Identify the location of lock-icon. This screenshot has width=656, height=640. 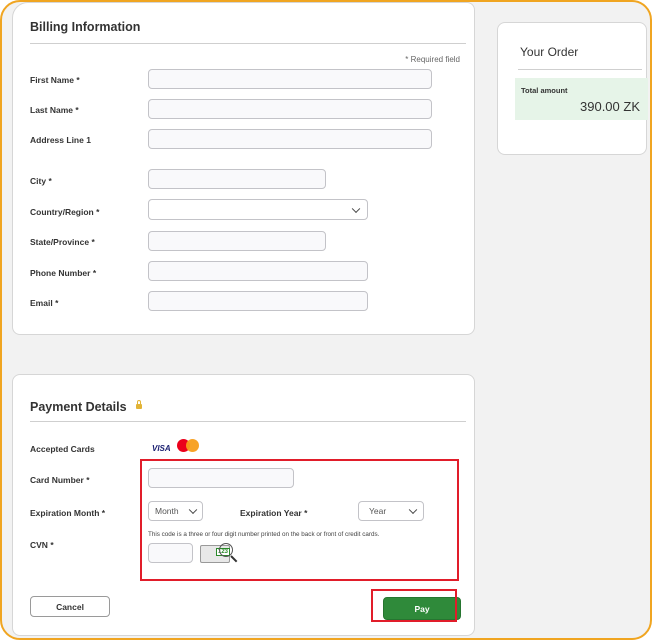
(139, 404).